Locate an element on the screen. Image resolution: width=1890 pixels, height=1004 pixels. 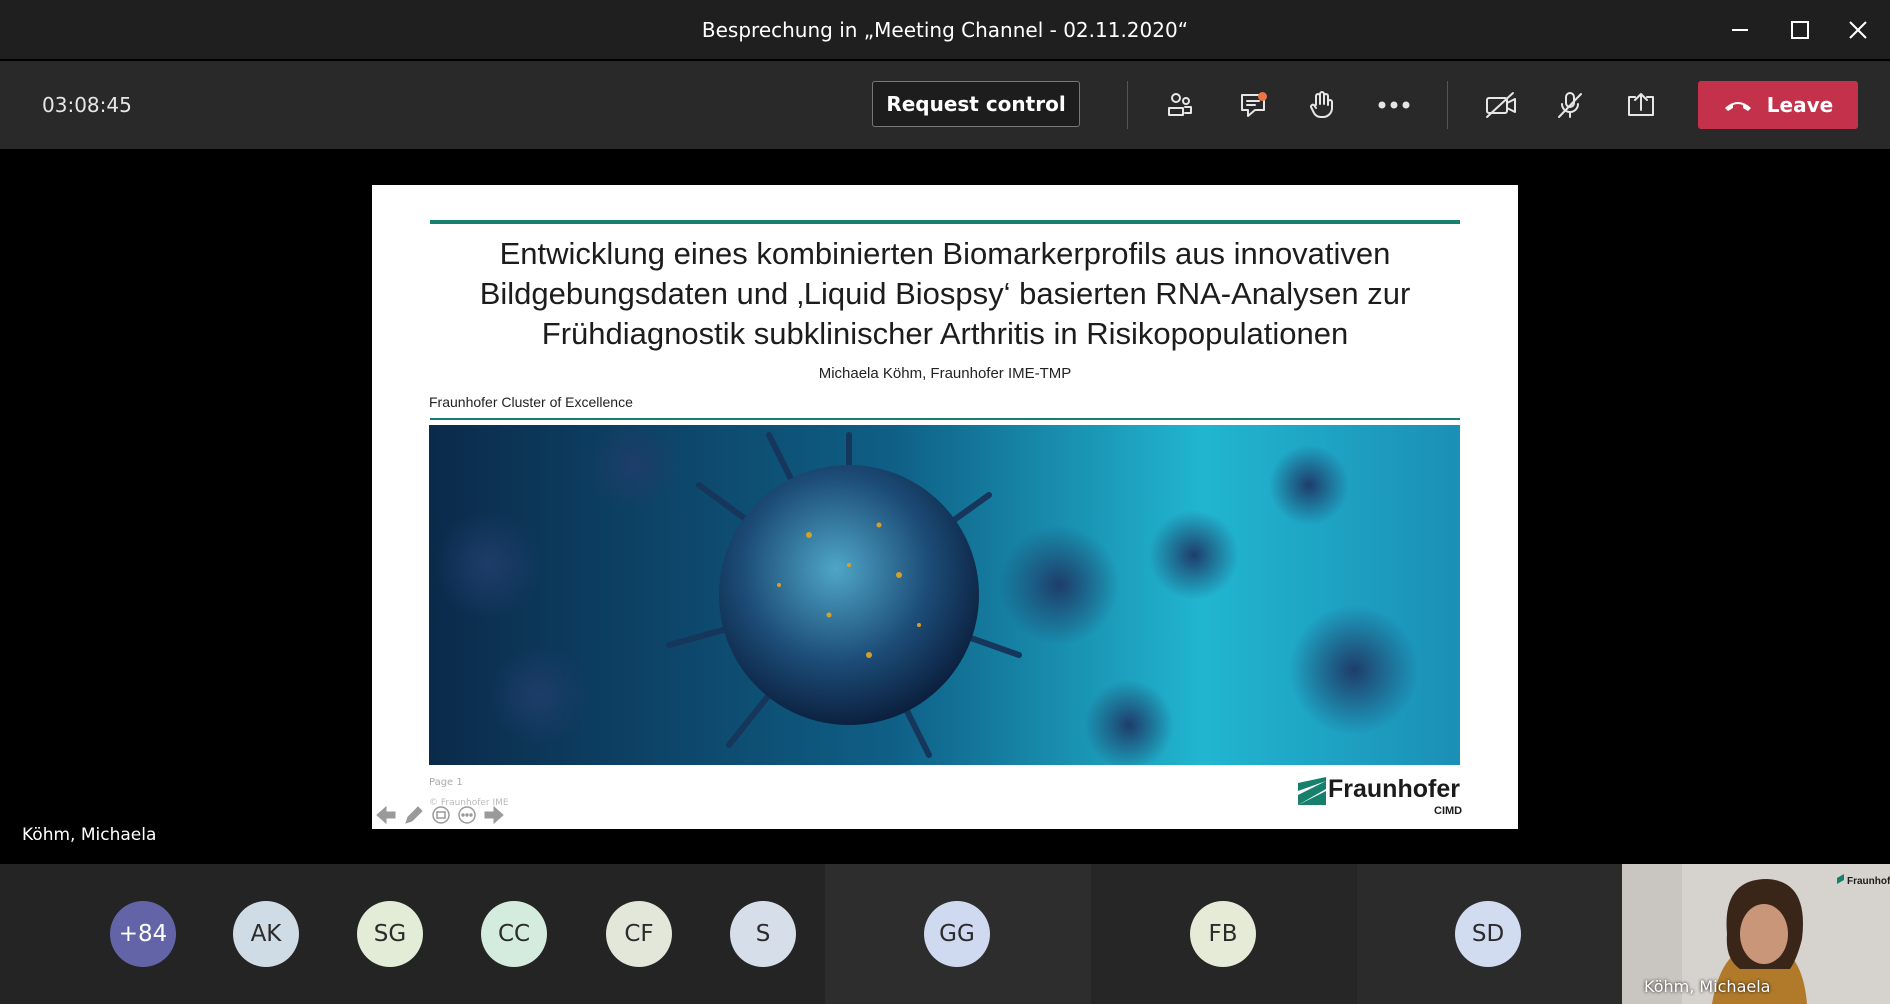
slide-top-rule is located at coordinates (945, 222).